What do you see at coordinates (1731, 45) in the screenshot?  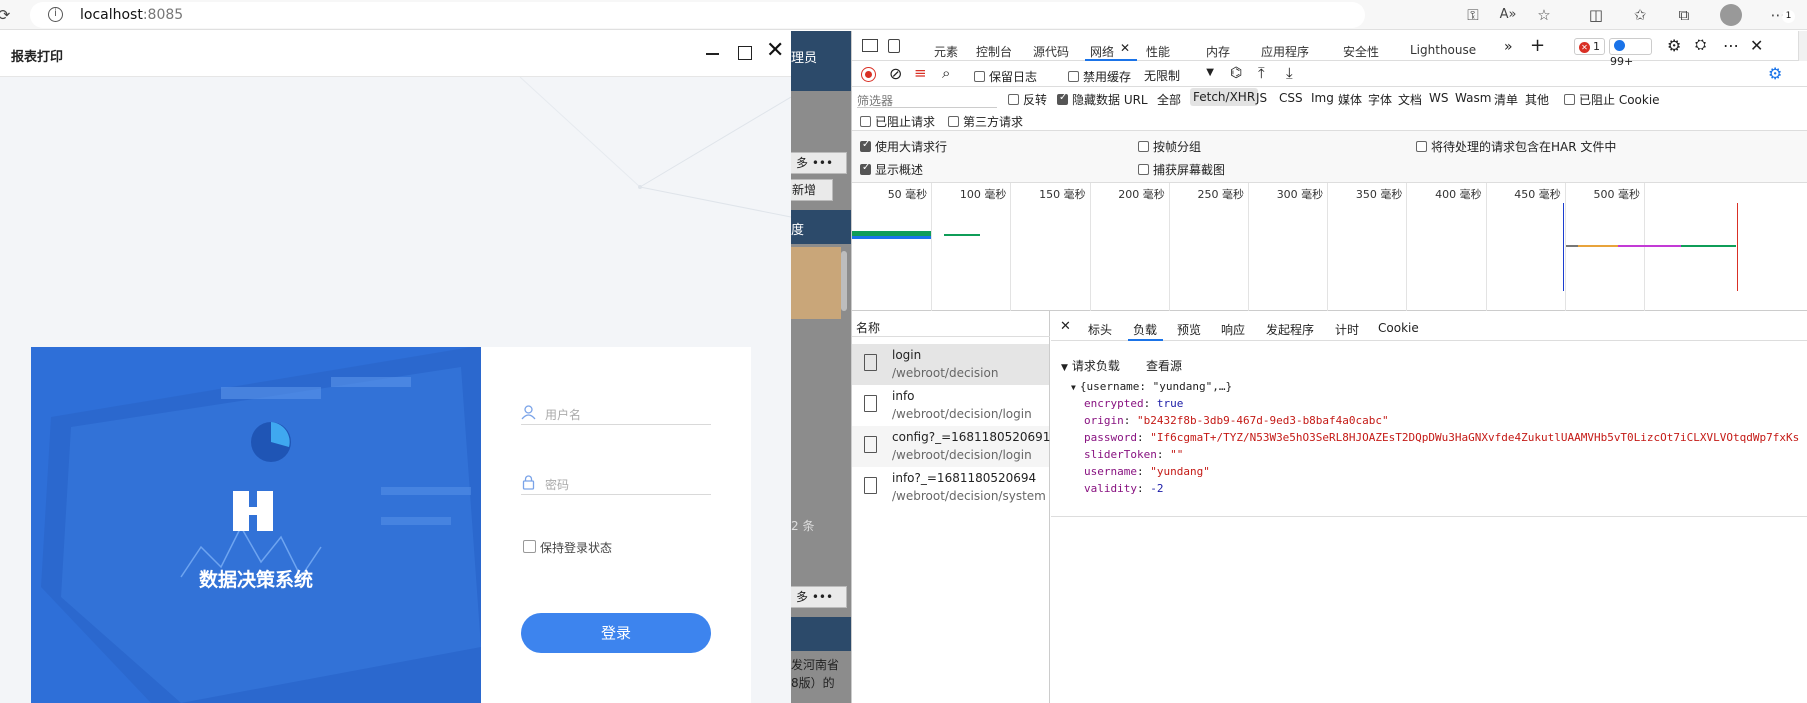 I see `devtools-menu-icon: ⋯` at bounding box center [1731, 45].